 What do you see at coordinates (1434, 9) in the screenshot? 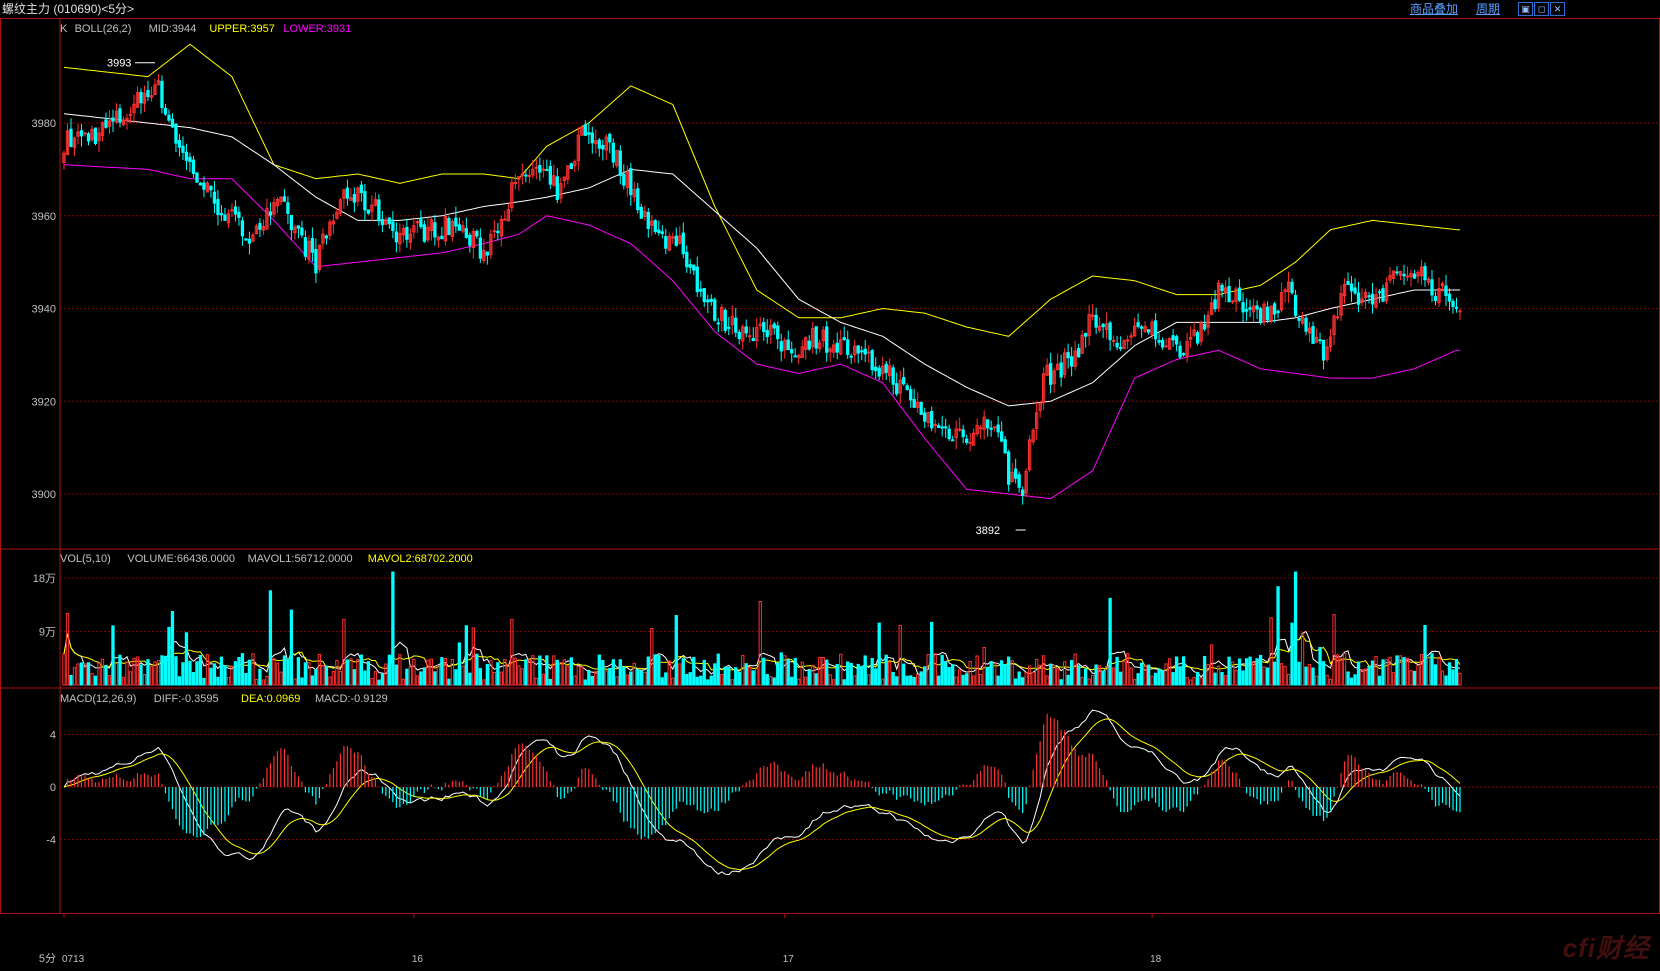
I see `overlay-button: 商品叠加` at bounding box center [1434, 9].